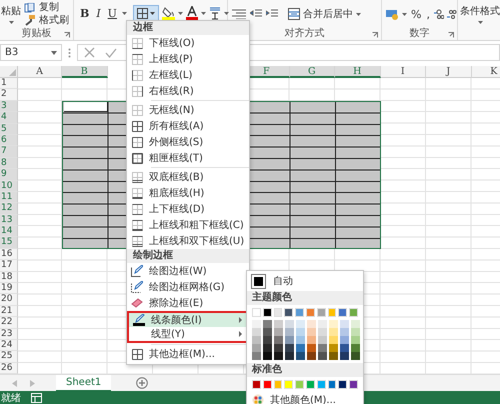 The image size is (500, 404). What do you see at coordinates (85, 13) in the screenshot?
I see `bold-button: B` at bounding box center [85, 13].